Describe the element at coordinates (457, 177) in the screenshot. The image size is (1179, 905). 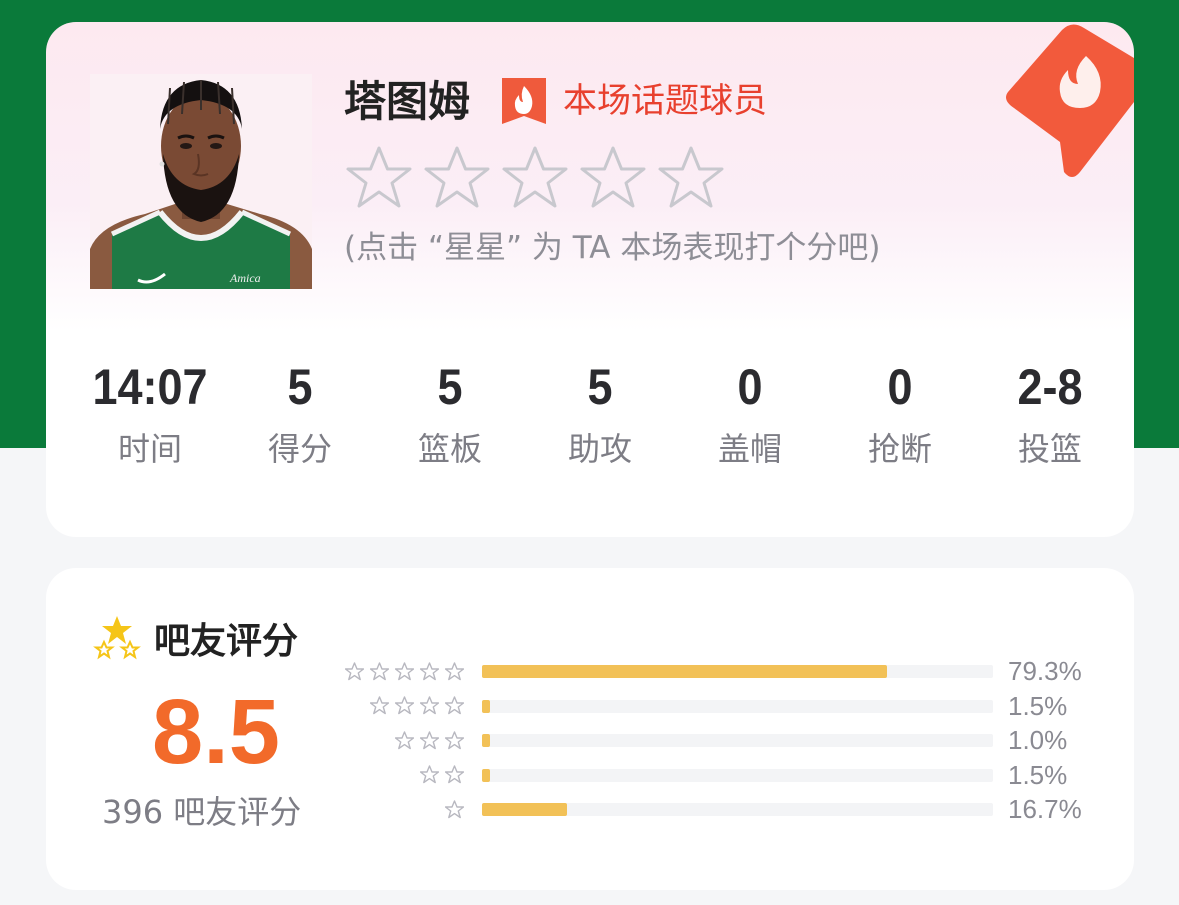
I see `rate-star-2-icon` at that location.